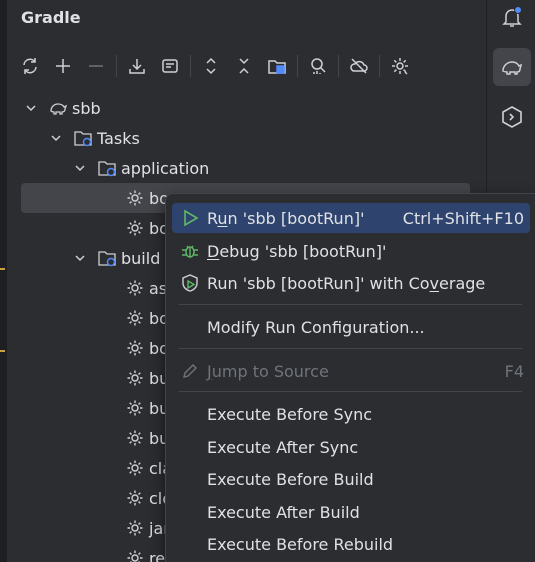 Image resolution: width=535 pixels, height=562 pixels. Describe the element at coordinates (300, 544) in the screenshot. I see `menu-item-label: Execute Before Rebuild` at that location.